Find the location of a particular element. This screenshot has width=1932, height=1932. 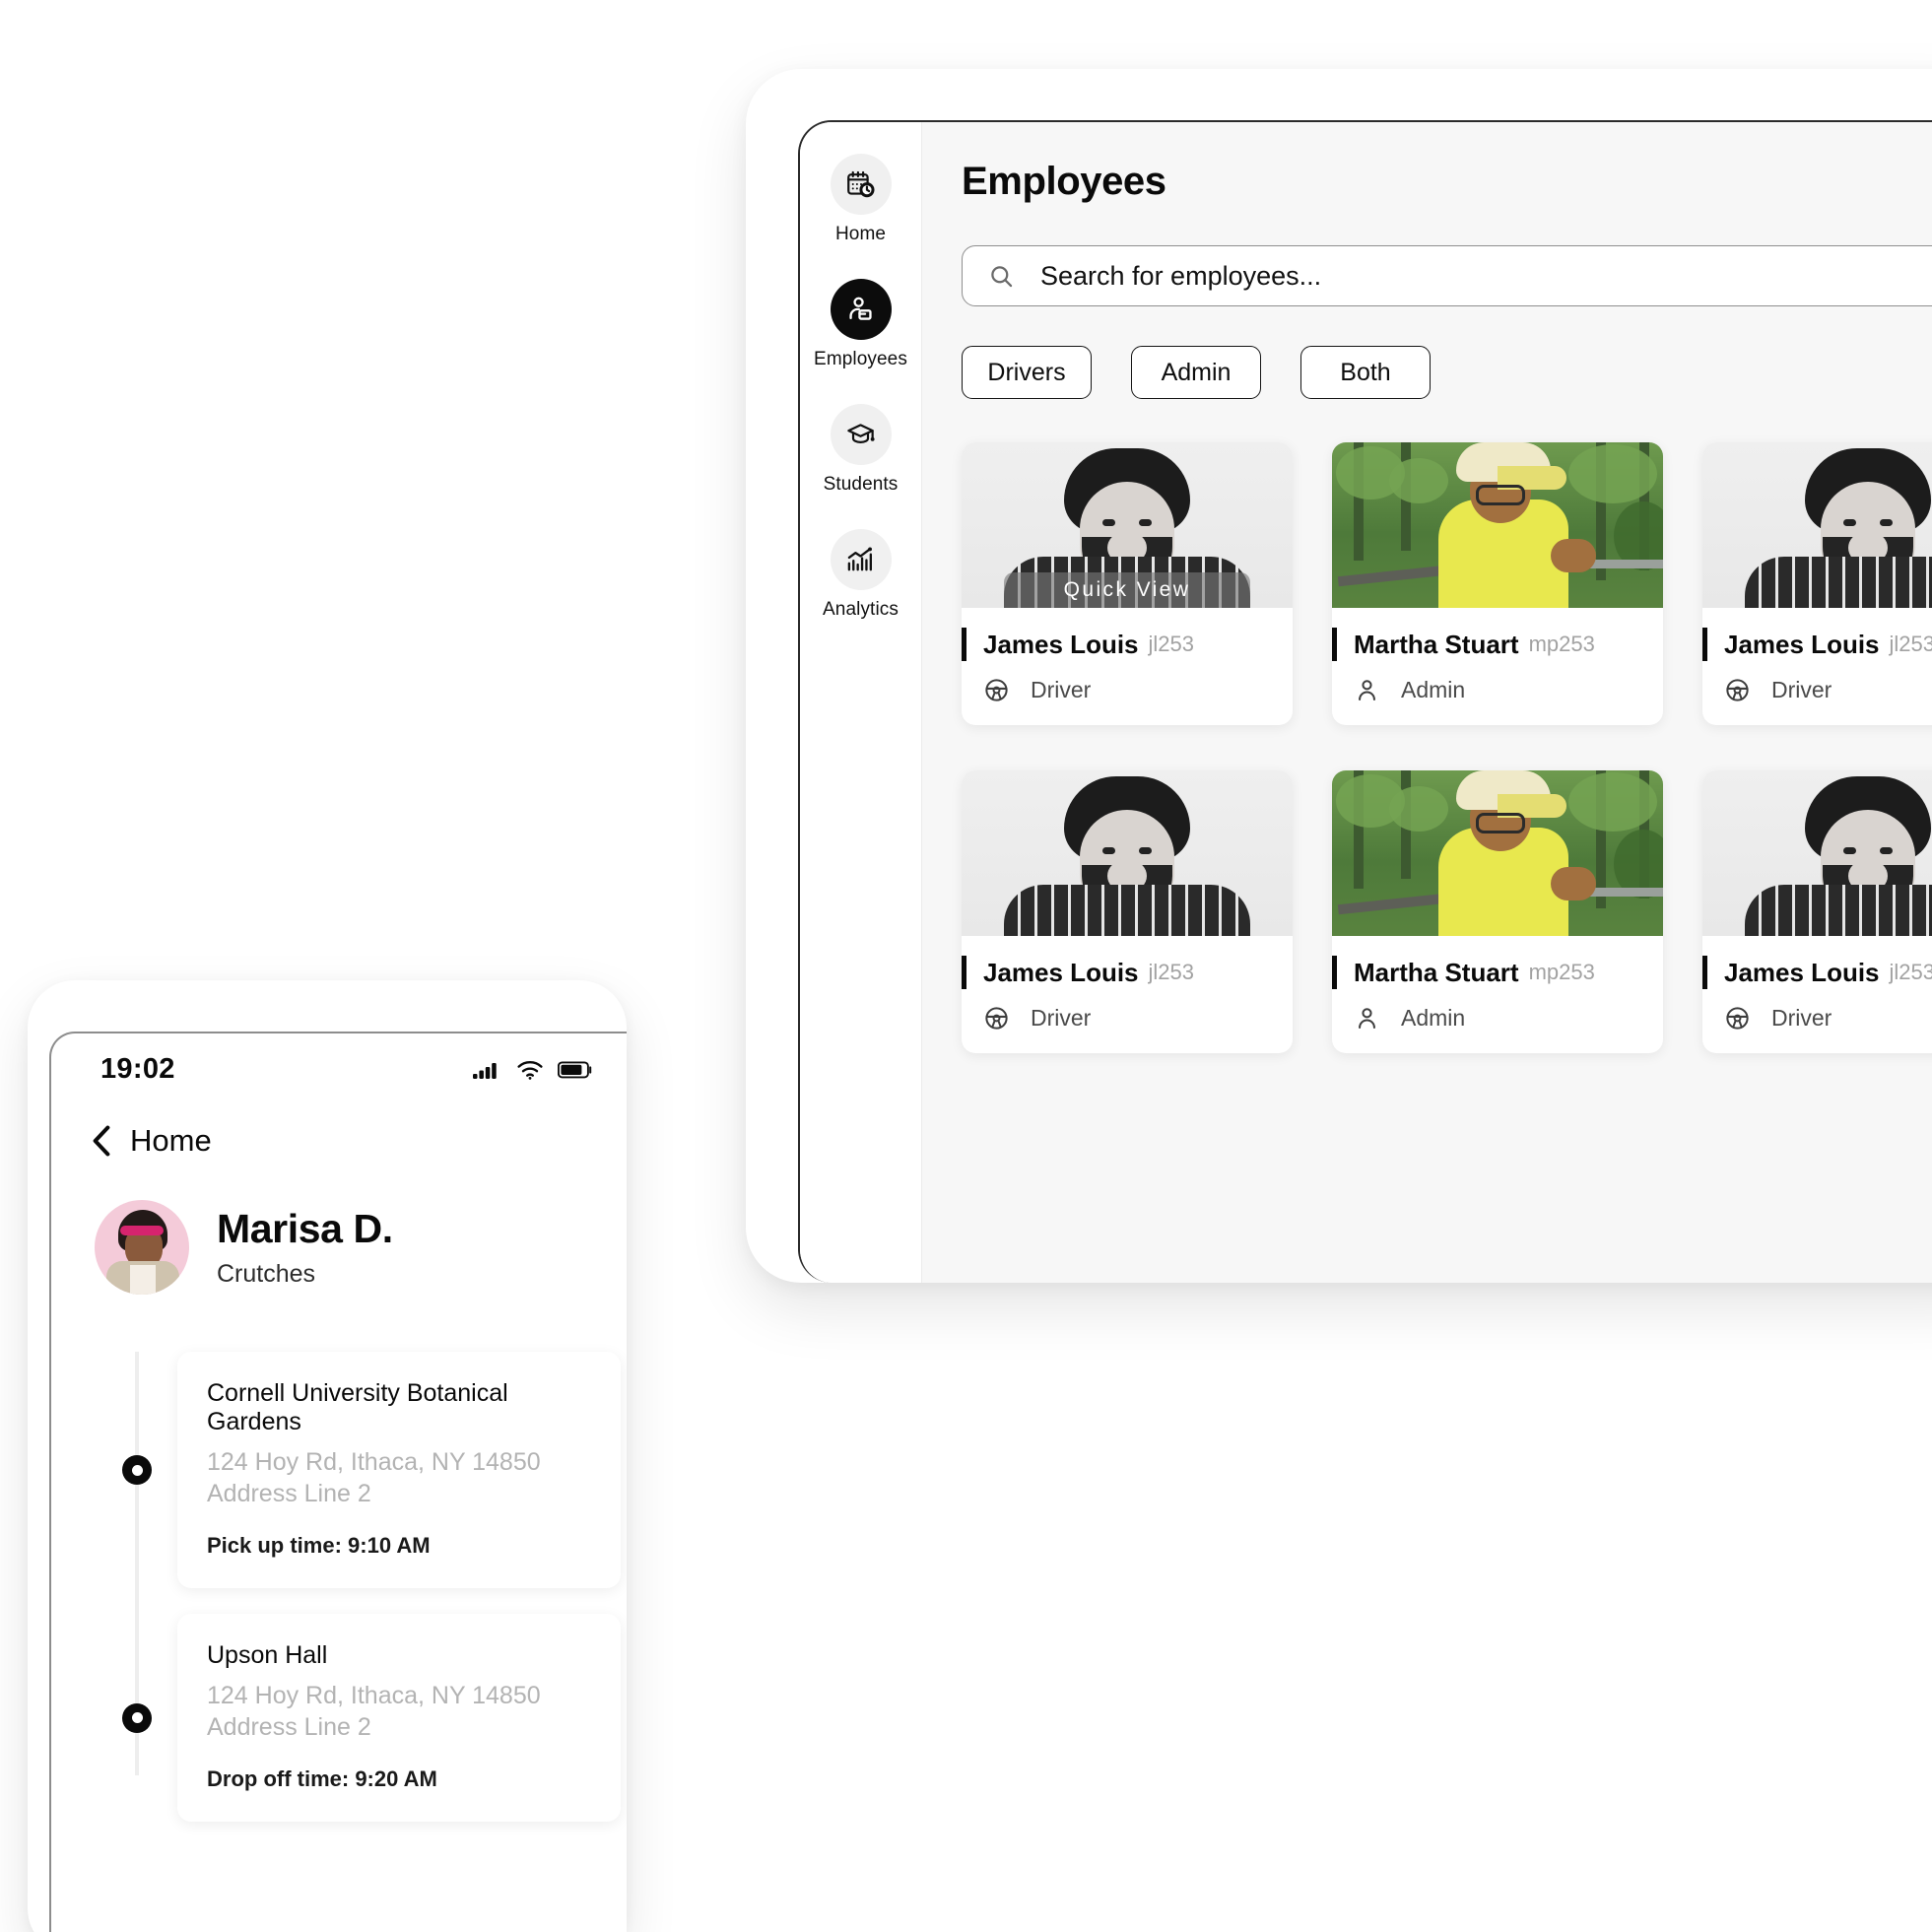

filter-both-button: Both is located at coordinates (1365, 372).